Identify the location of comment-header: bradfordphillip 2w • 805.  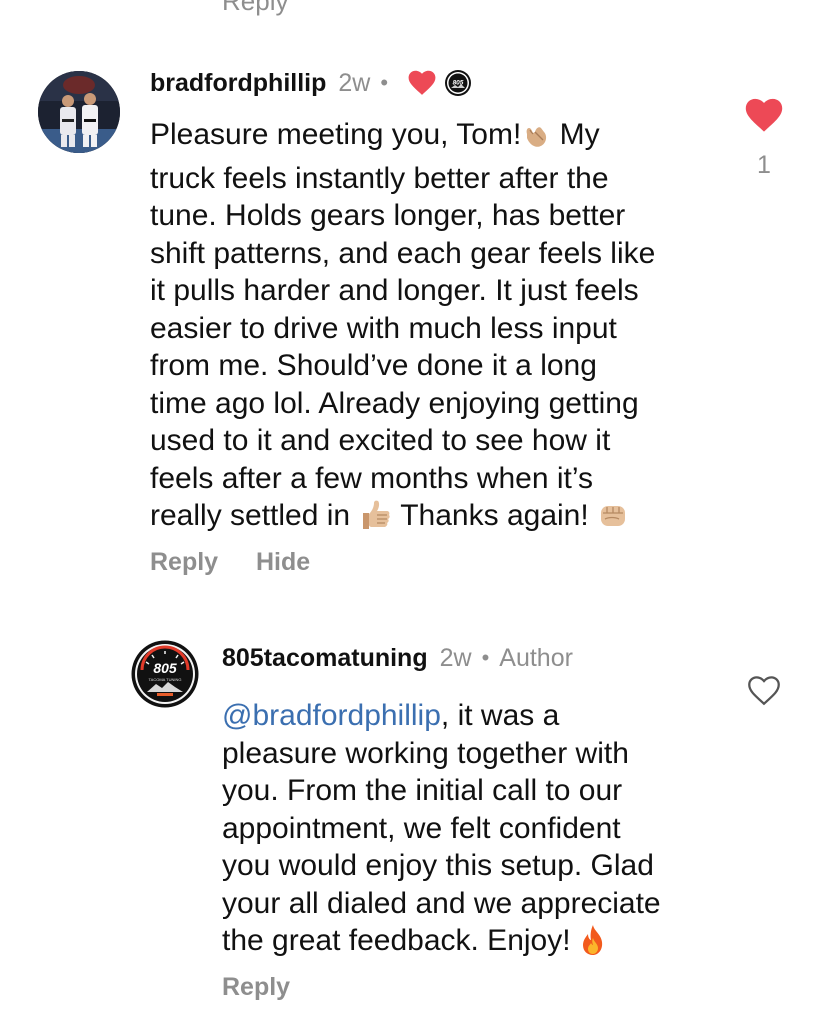
(311, 83).